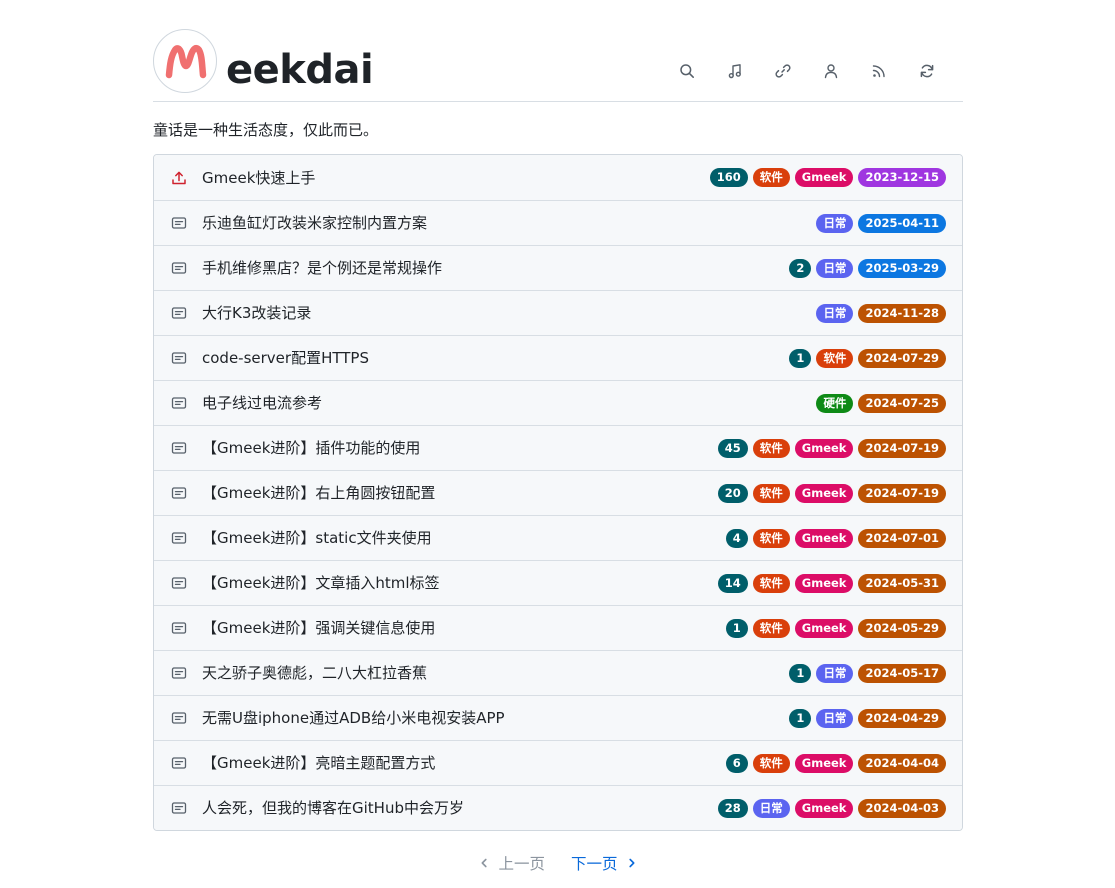 The width and height of the screenshot is (1115, 888). What do you see at coordinates (736, 538) in the screenshot?
I see `comment-count-badge: 4` at bounding box center [736, 538].